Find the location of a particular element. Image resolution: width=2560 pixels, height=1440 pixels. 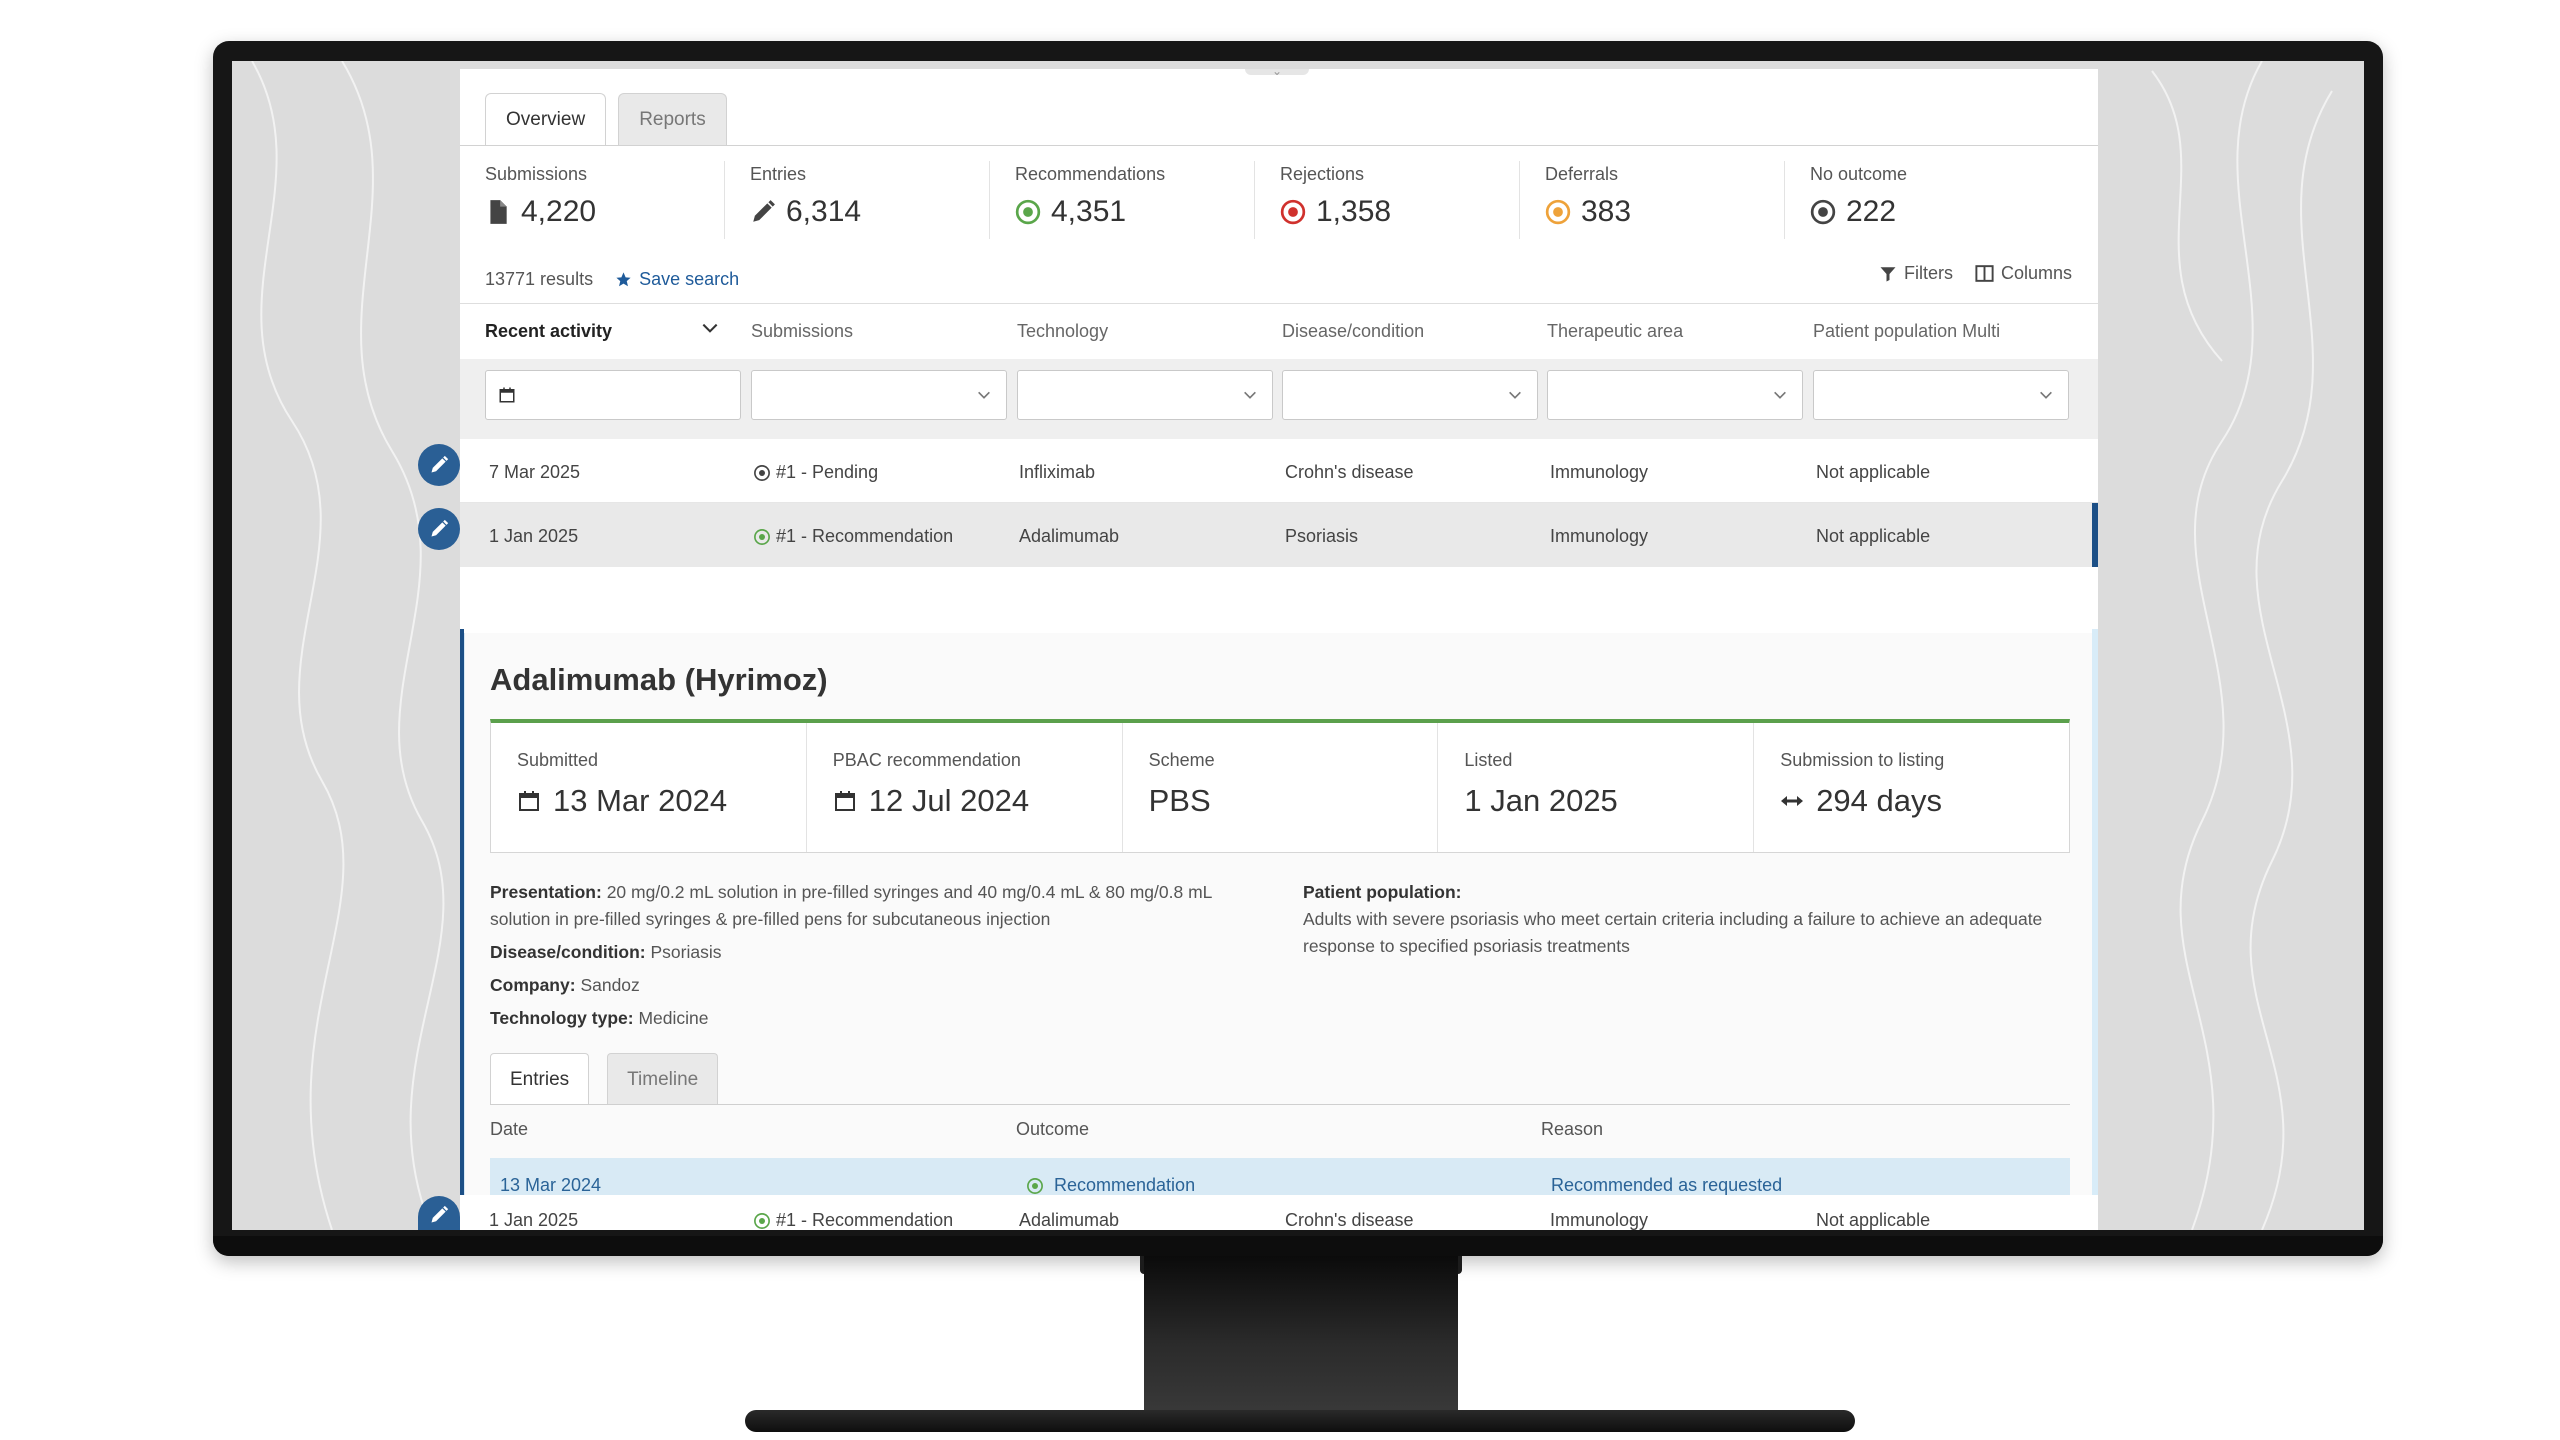

stat-no-outcome: No outcome 222 is located at coordinates (1917, 200).